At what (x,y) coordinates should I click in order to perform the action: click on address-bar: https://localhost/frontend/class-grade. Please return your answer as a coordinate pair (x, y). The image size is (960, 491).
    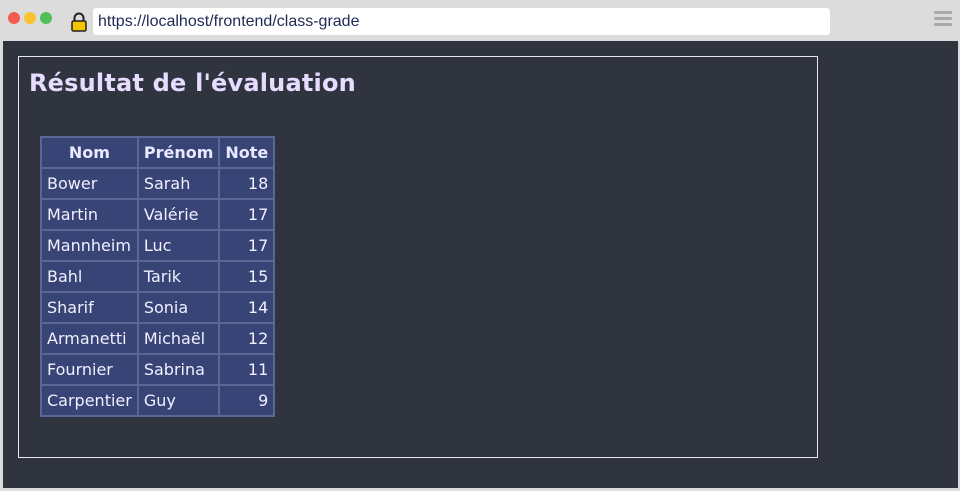
    Looking at the image, I should click on (461, 21).